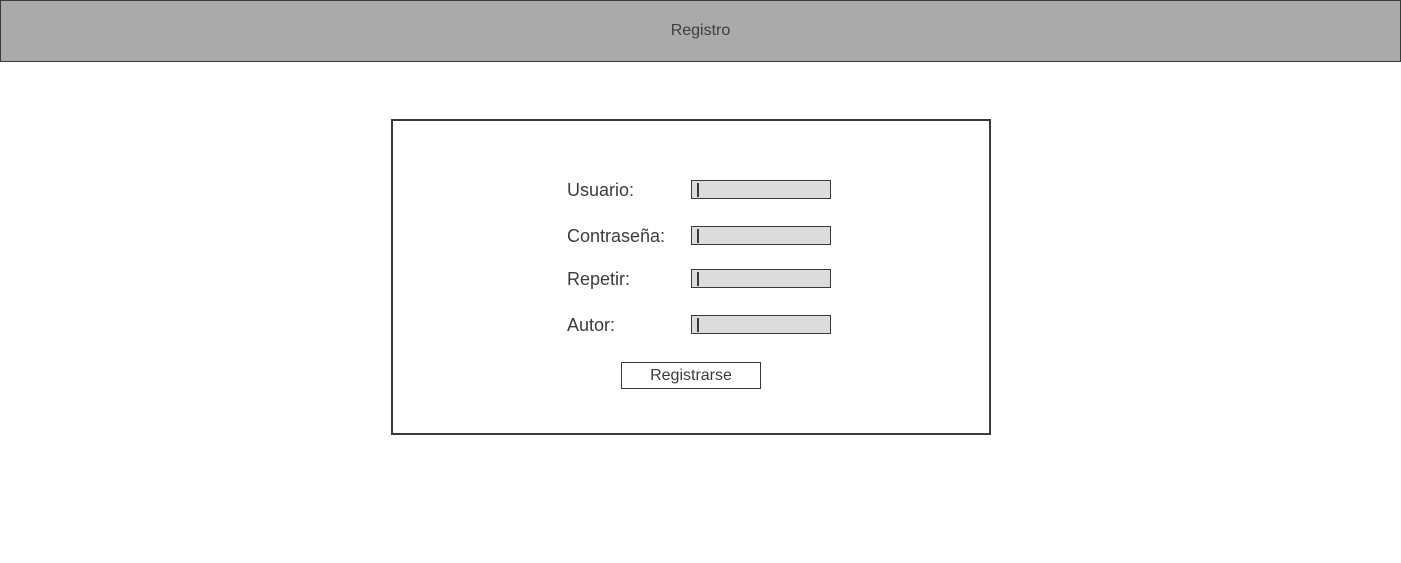 The height and width of the screenshot is (563, 1401). Describe the element at coordinates (591, 325) in the screenshot. I see `author-label: Autor:` at that location.